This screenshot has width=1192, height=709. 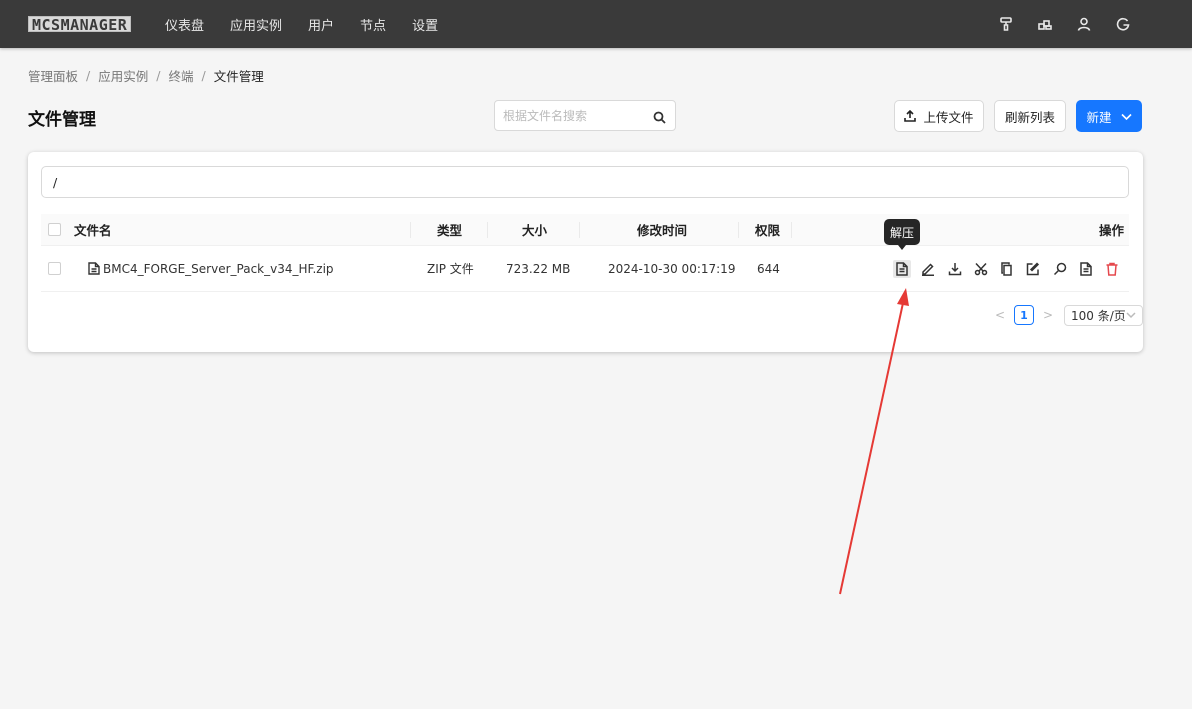 I want to click on nav-item-users: 用户, so click(x=321, y=24).